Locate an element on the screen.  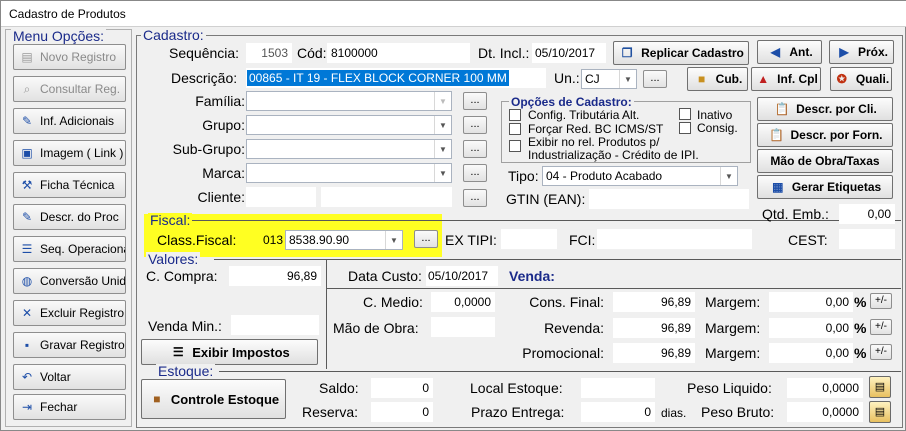
replicar-label: Replicar Cadastro is located at coordinates (692, 53).